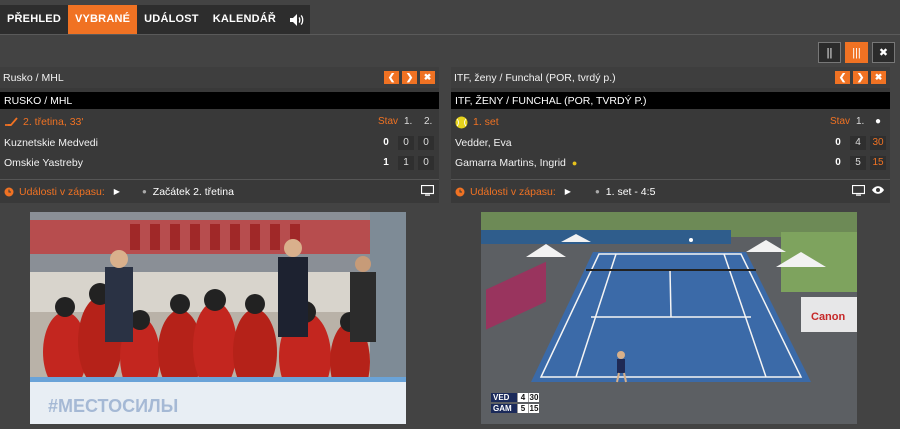  Describe the element at coordinates (597, 191) in the screenshot. I see `ball-icon: ●` at that location.